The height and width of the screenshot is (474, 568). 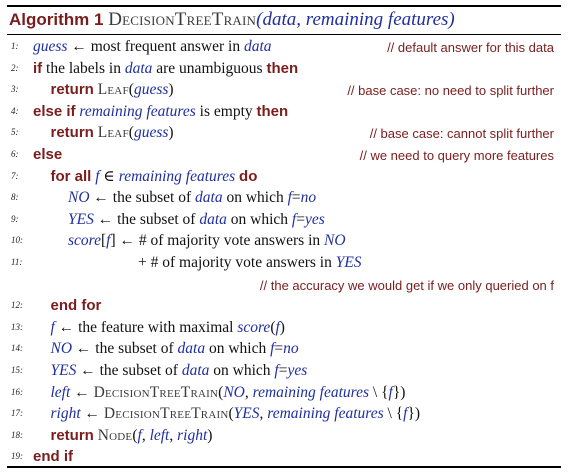 What do you see at coordinates (248, 176) in the screenshot?
I see `keyword: do` at bounding box center [248, 176].